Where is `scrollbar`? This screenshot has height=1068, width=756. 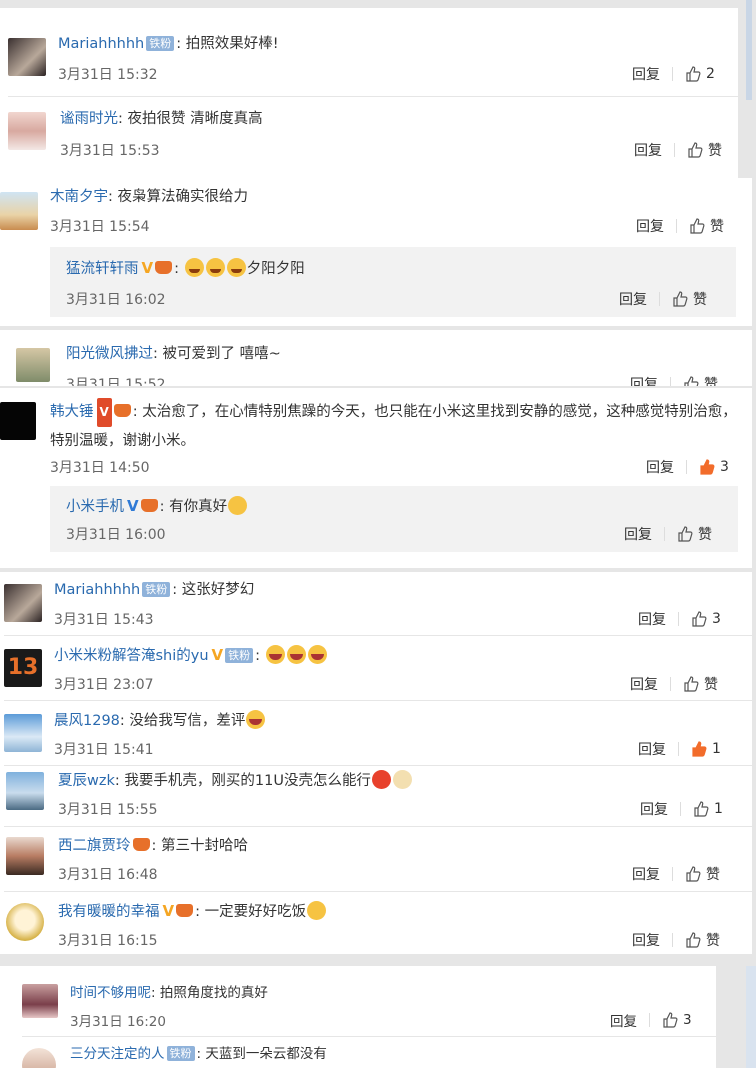
scrollbar is located at coordinates (751, 534).